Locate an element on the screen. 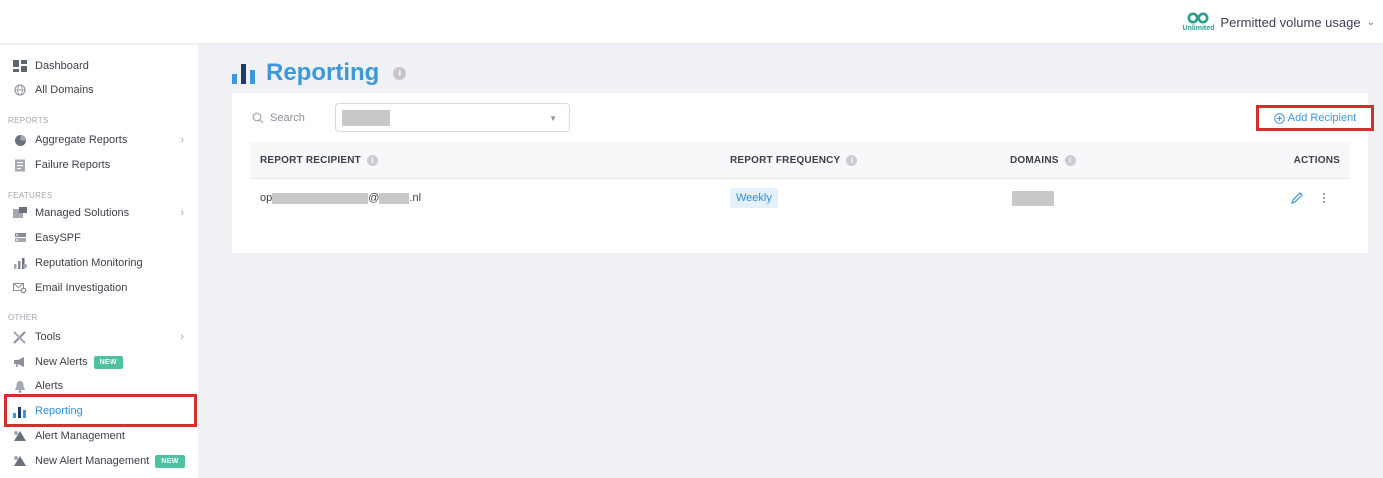  actions-cell is located at coordinates (1308, 198).